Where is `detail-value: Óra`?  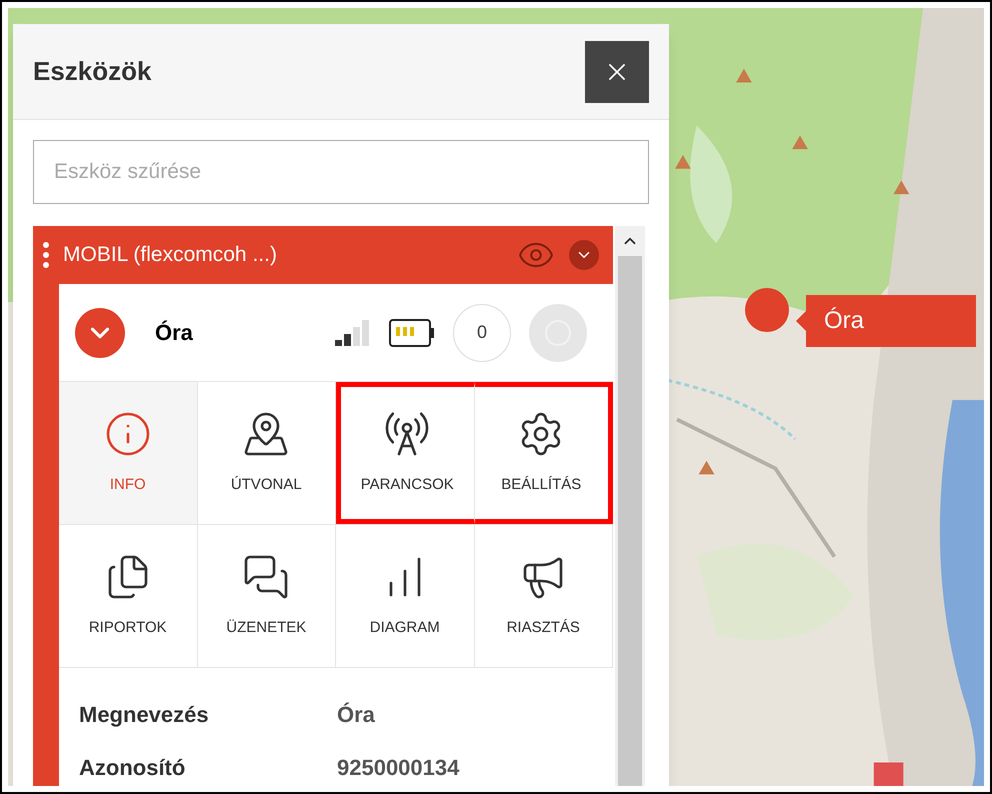
detail-value: Óra is located at coordinates (356, 715).